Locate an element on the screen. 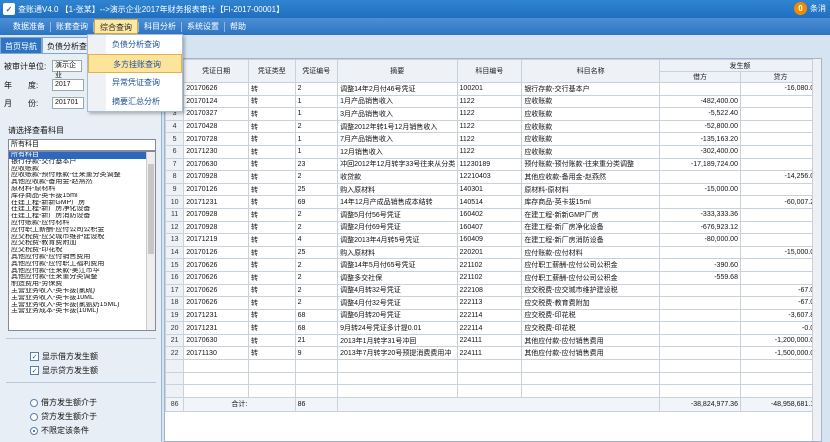 Image resolution: width=830 pixels, height=442 pixels. header-voucher-type: 凭证类型 is located at coordinates (272, 71).